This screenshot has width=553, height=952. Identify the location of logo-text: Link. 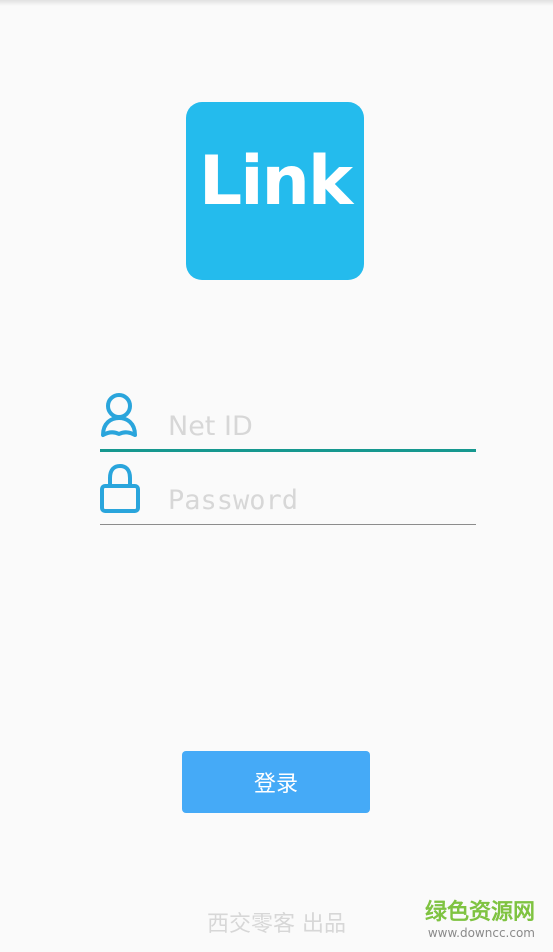
(275, 181).